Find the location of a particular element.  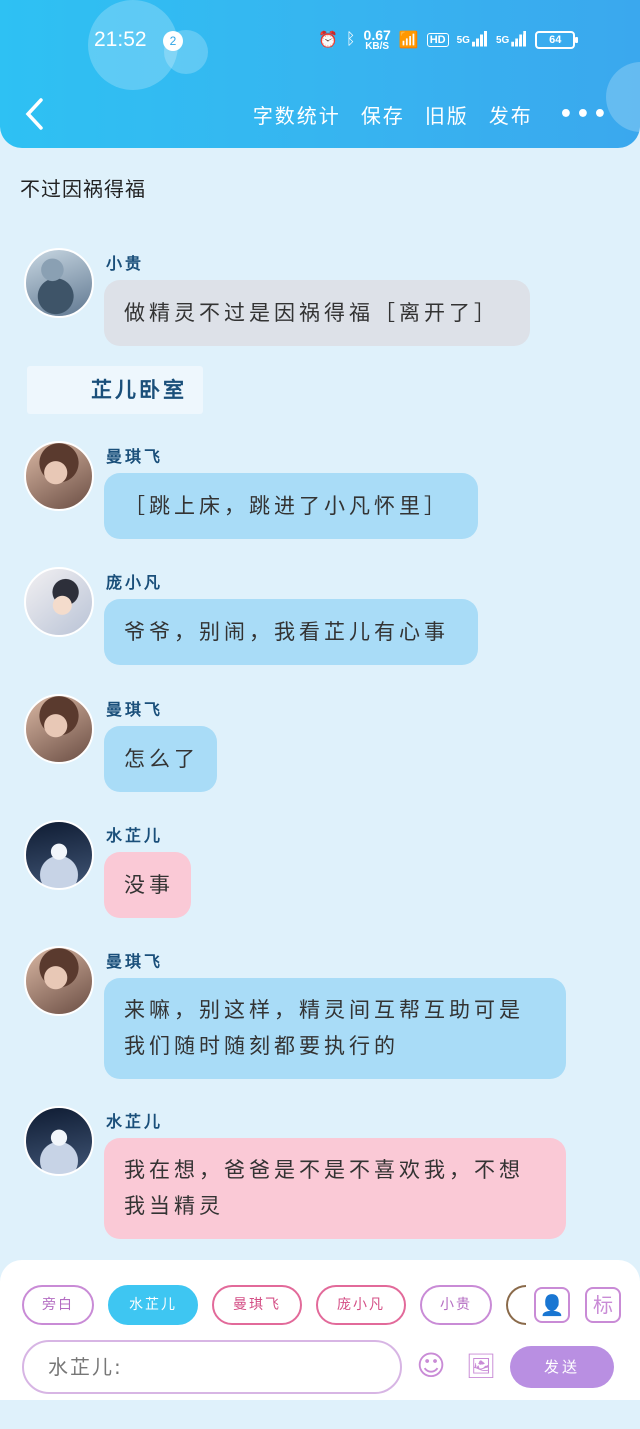

message-input: 水芷儿: is located at coordinates (212, 1367).